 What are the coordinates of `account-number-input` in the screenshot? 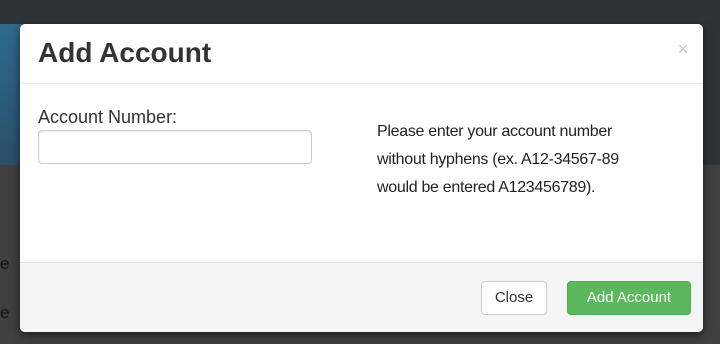 It's located at (175, 147).